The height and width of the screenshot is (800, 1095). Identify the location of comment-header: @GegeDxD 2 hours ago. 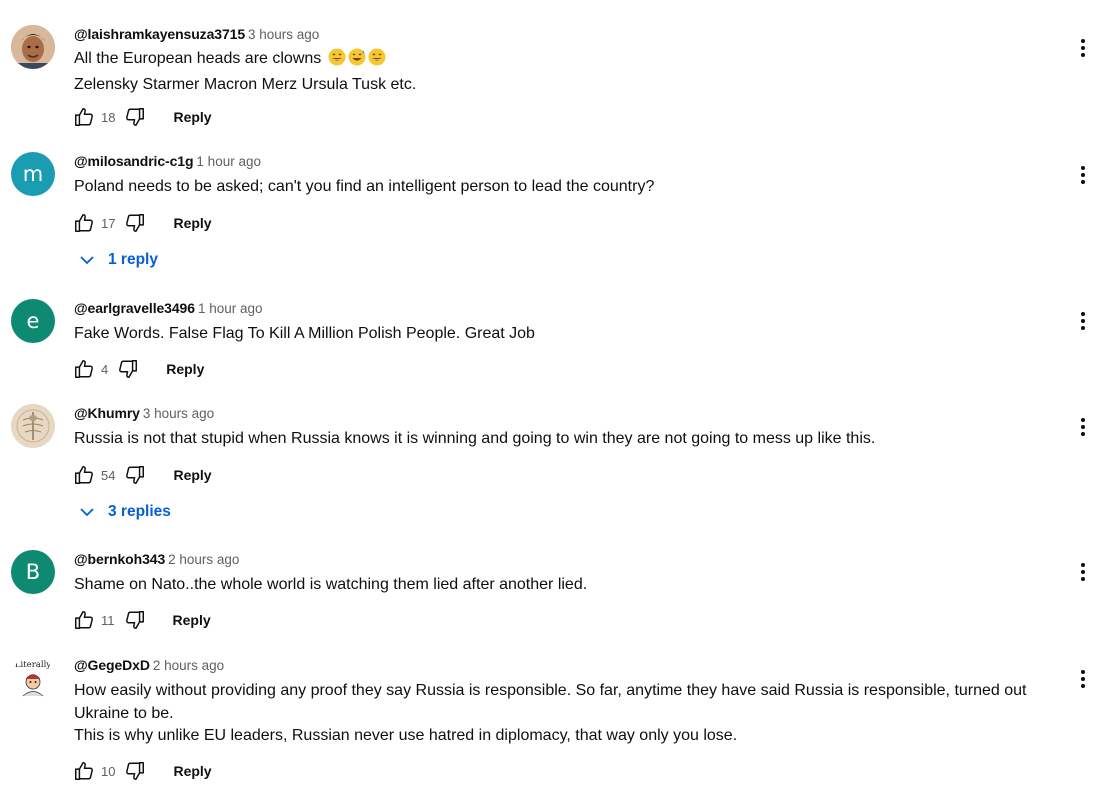
(149, 665).